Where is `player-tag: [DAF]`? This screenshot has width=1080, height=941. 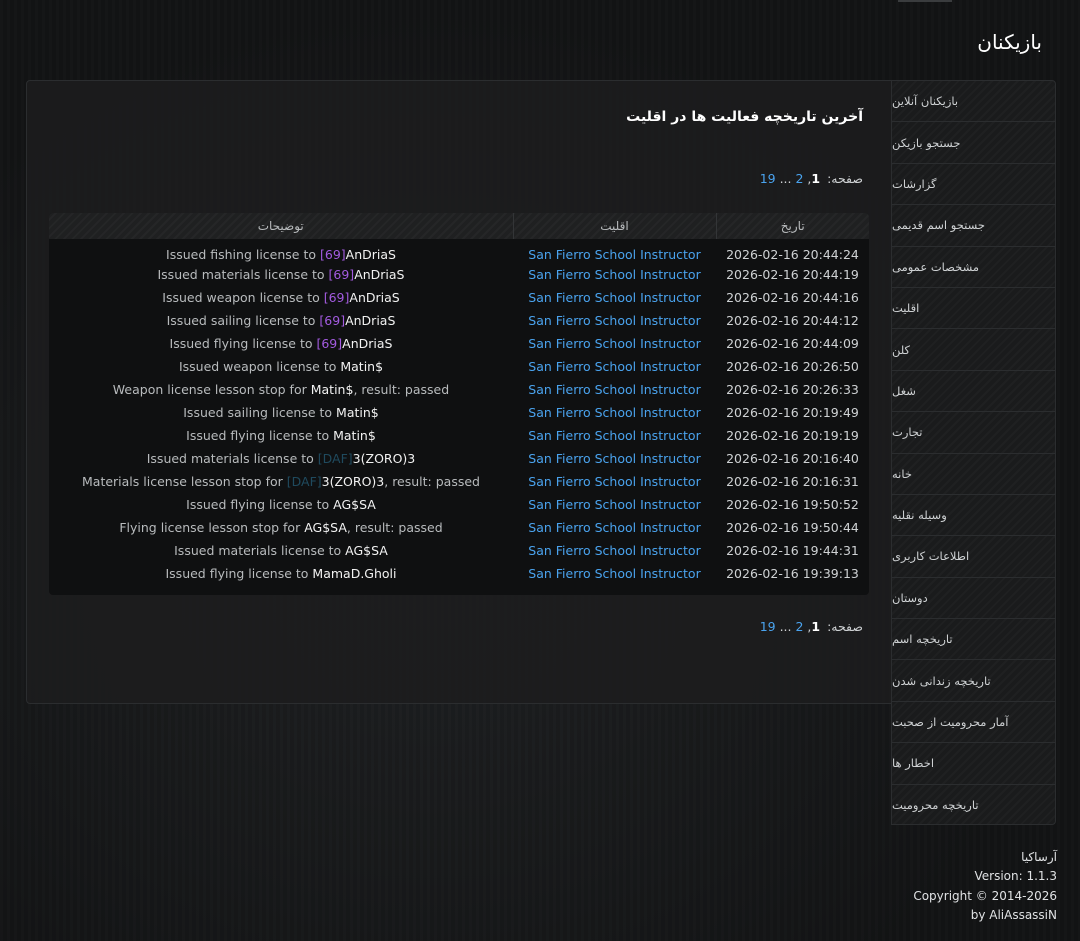
player-tag: [DAF] is located at coordinates (304, 481).